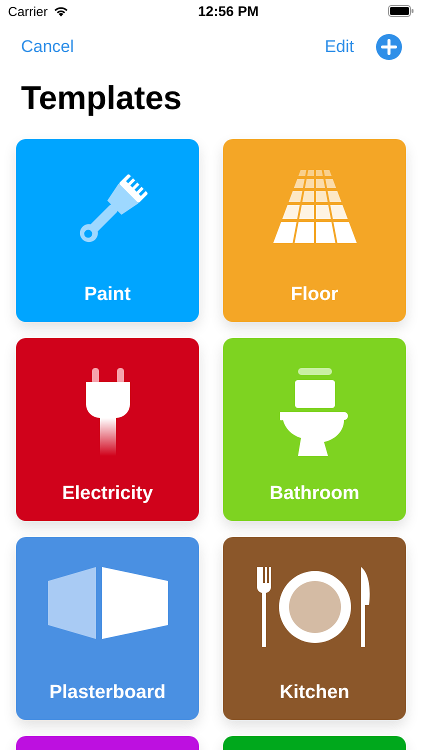 The width and height of the screenshot is (422, 750). I want to click on template-tile: Bathroom, so click(314, 429).